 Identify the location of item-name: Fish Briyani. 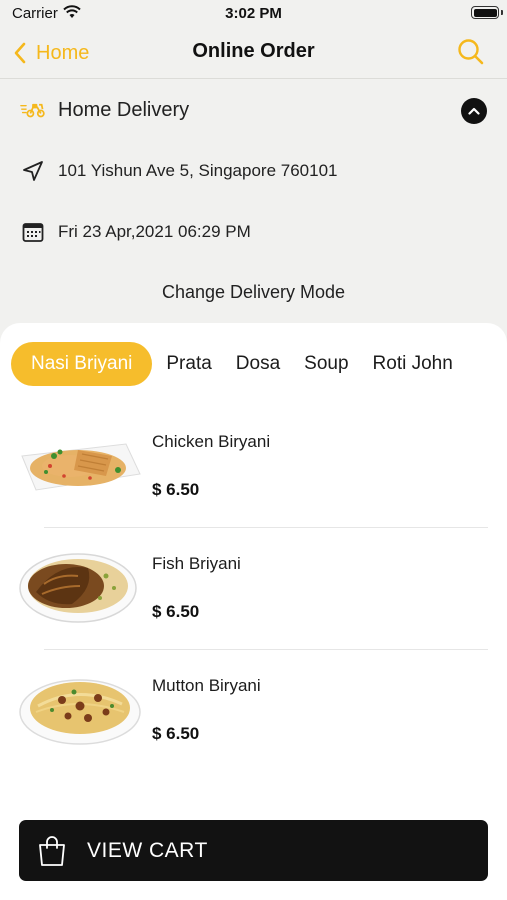
(196, 563).